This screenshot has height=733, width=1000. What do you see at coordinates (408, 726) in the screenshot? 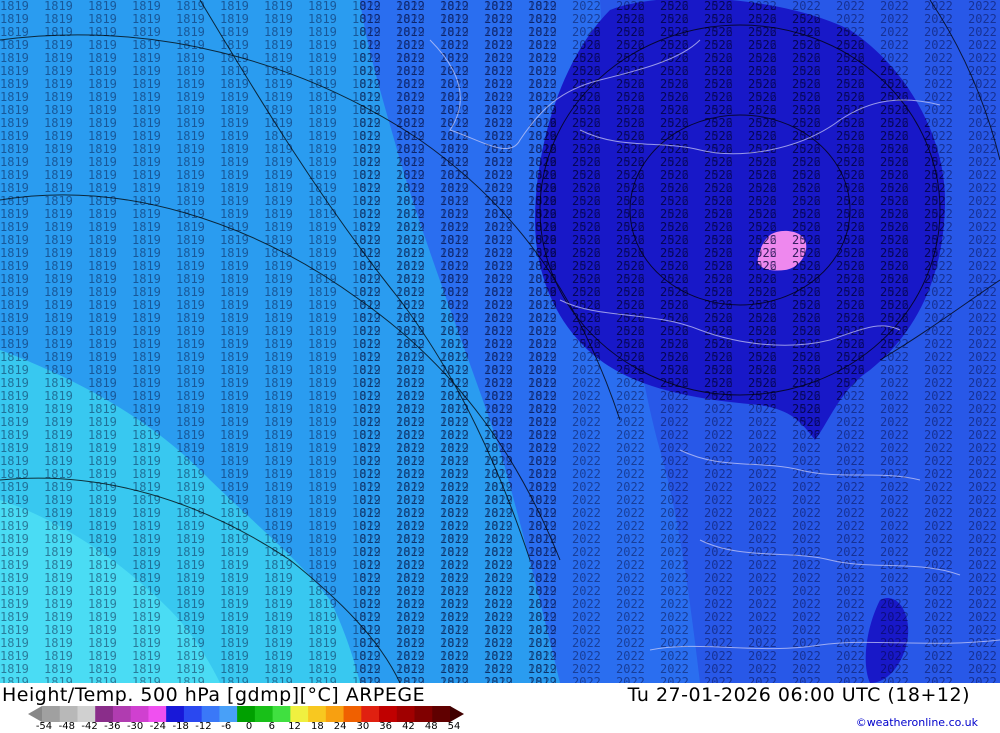
I see `colorbar-tick-label: 42` at bounding box center [408, 726].